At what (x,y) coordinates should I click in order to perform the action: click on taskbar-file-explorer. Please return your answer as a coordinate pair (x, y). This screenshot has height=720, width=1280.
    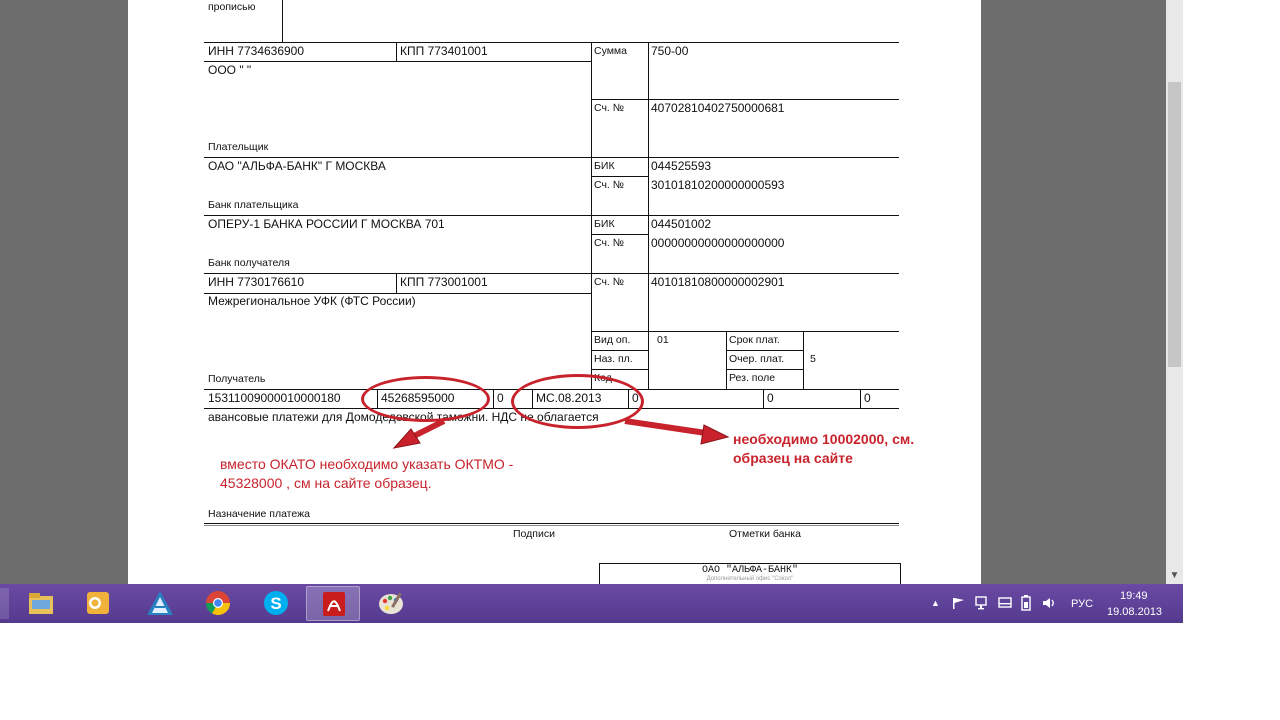
    Looking at the image, I should click on (41, 603).